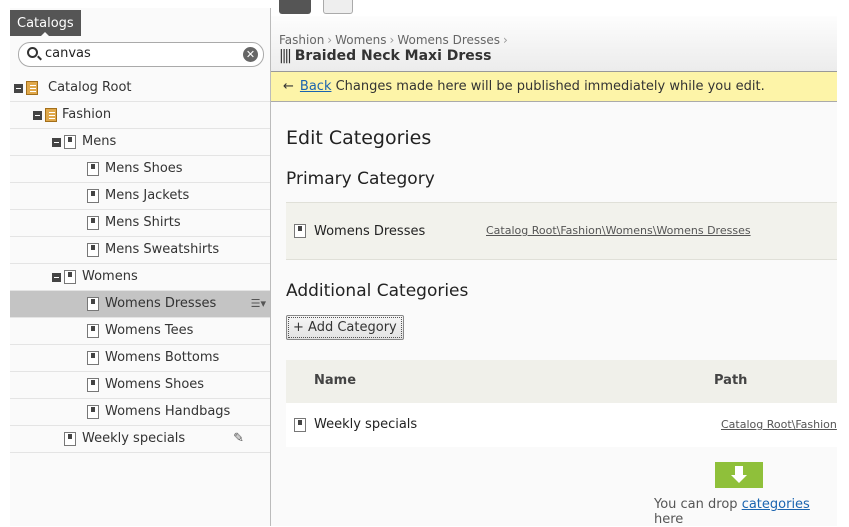 This screenshot has height=527, width=849. Describe the element at coordinates (298, 327) in the screenshot. I see `plus-icon: +` at that location.